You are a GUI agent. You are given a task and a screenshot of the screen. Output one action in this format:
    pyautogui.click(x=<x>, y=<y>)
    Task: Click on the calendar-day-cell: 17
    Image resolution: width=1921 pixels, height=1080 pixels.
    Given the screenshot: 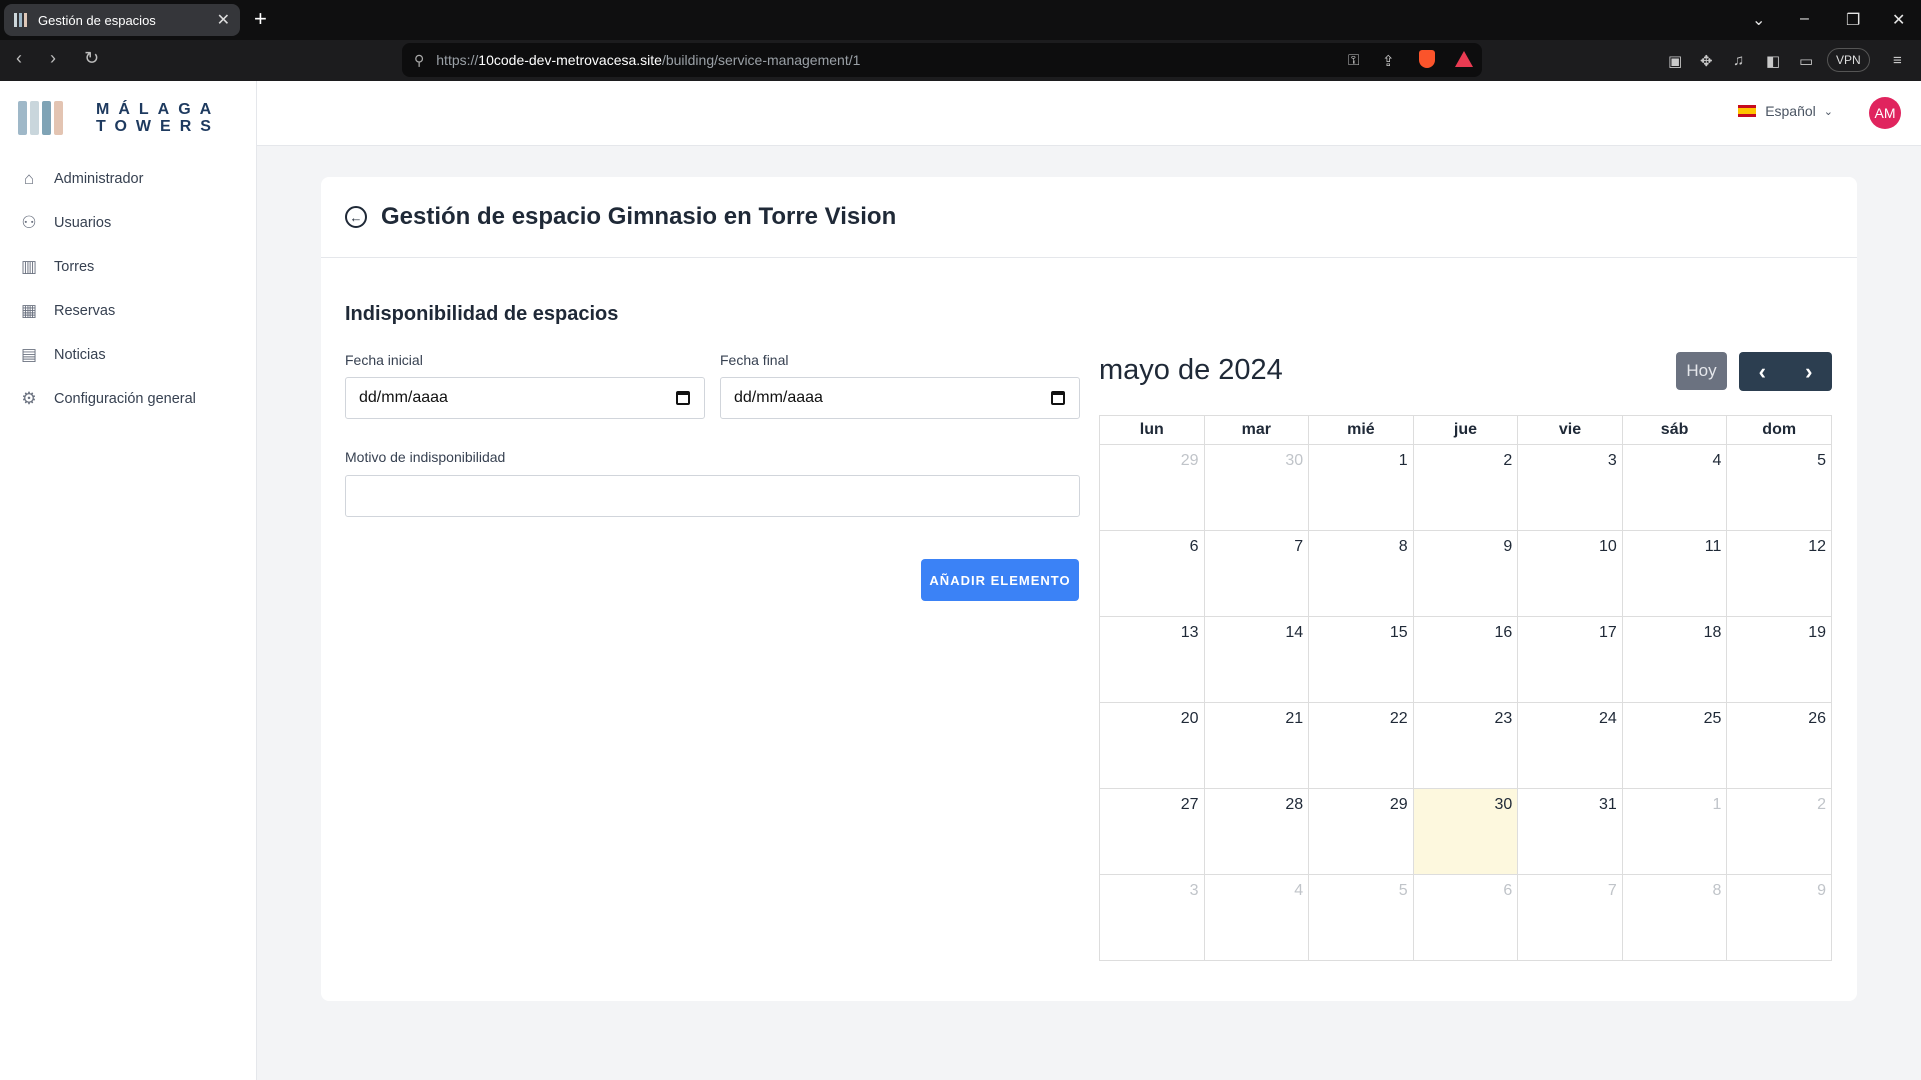 What is the action you would take?
    pyautogui.click(x=1570, y=659)
    